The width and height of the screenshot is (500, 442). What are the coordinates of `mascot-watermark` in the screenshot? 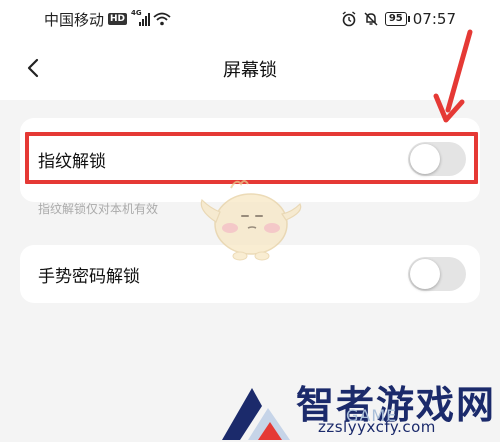 It's located at (251, 220).